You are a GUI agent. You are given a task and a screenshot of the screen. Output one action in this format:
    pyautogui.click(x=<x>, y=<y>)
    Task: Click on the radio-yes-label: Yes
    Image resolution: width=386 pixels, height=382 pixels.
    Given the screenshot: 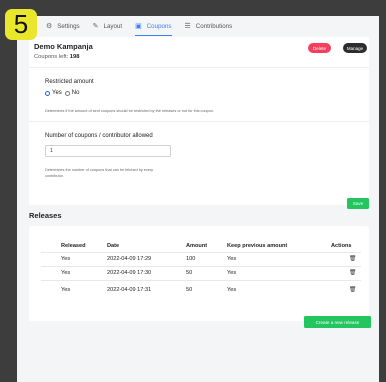 What is the action you would take?
    pyautogui.click(x=57, y=93)
    